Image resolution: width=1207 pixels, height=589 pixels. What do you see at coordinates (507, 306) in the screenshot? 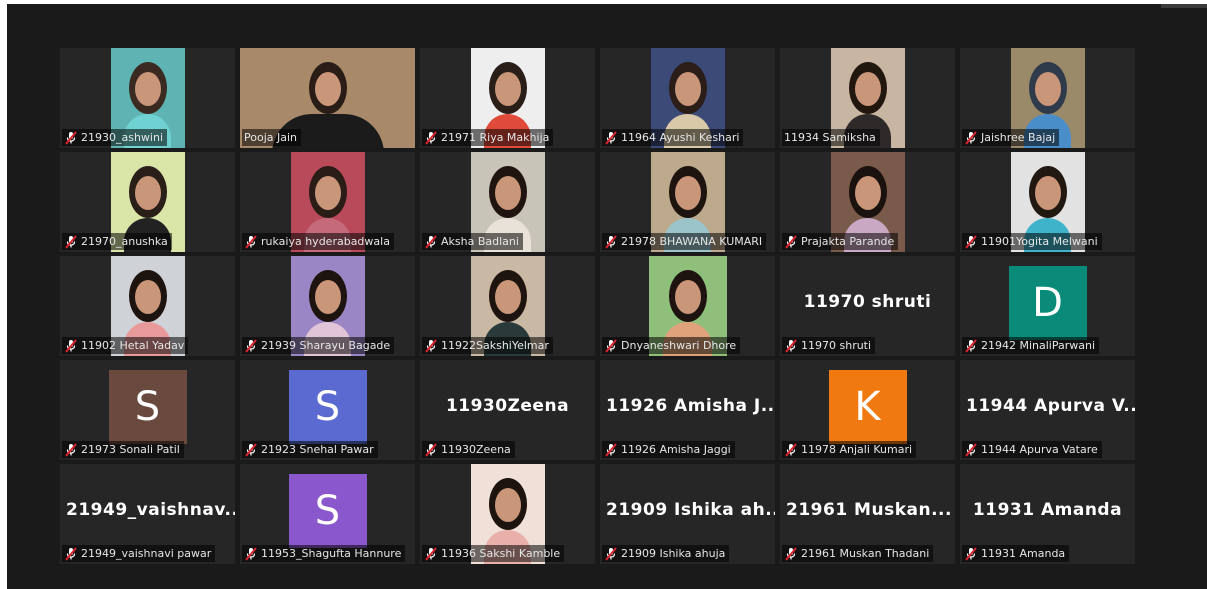
I see `participant-tile: 11922SakshiYelmar` at bounding box center [507, 306].